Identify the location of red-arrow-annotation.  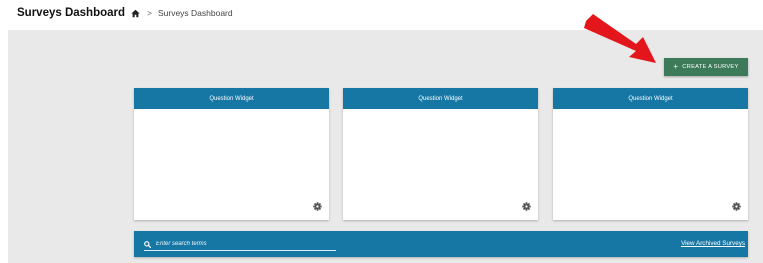
(620, 38).